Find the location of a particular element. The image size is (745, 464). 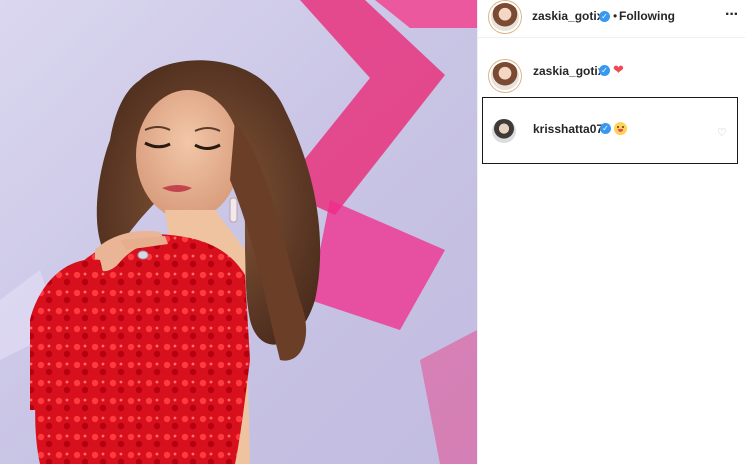

comment-item: krisshatta07 ✓ ♡ is located at coordinates (610, 130).